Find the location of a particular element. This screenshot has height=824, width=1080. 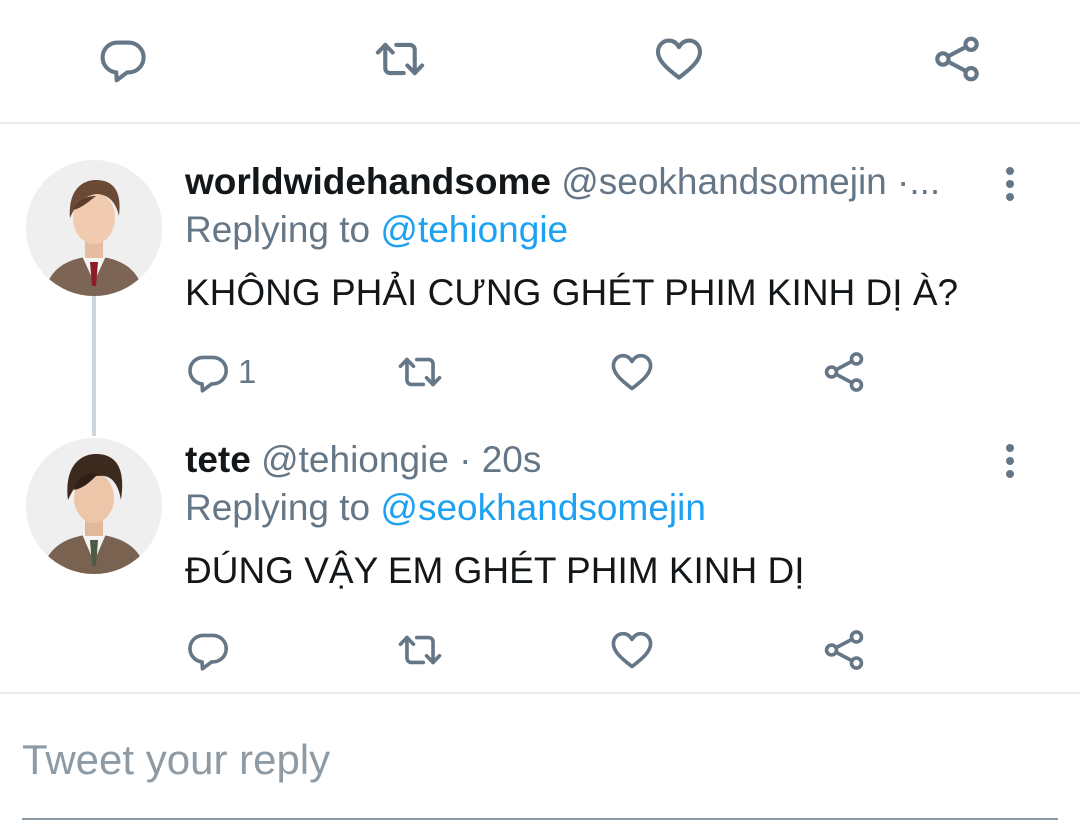

reply-count: 1 is located at coordinates (247, 371).